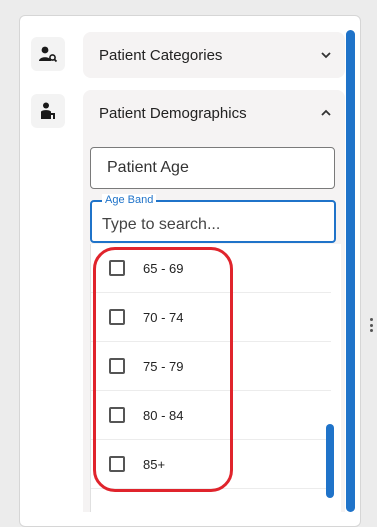 The height and width of the screenshot is (527, 377). I want to click on option-label: 85+, so click(154, 464).